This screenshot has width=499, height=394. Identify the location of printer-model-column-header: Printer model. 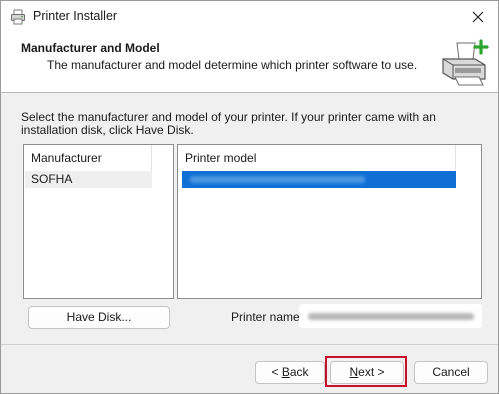
(317, 158).